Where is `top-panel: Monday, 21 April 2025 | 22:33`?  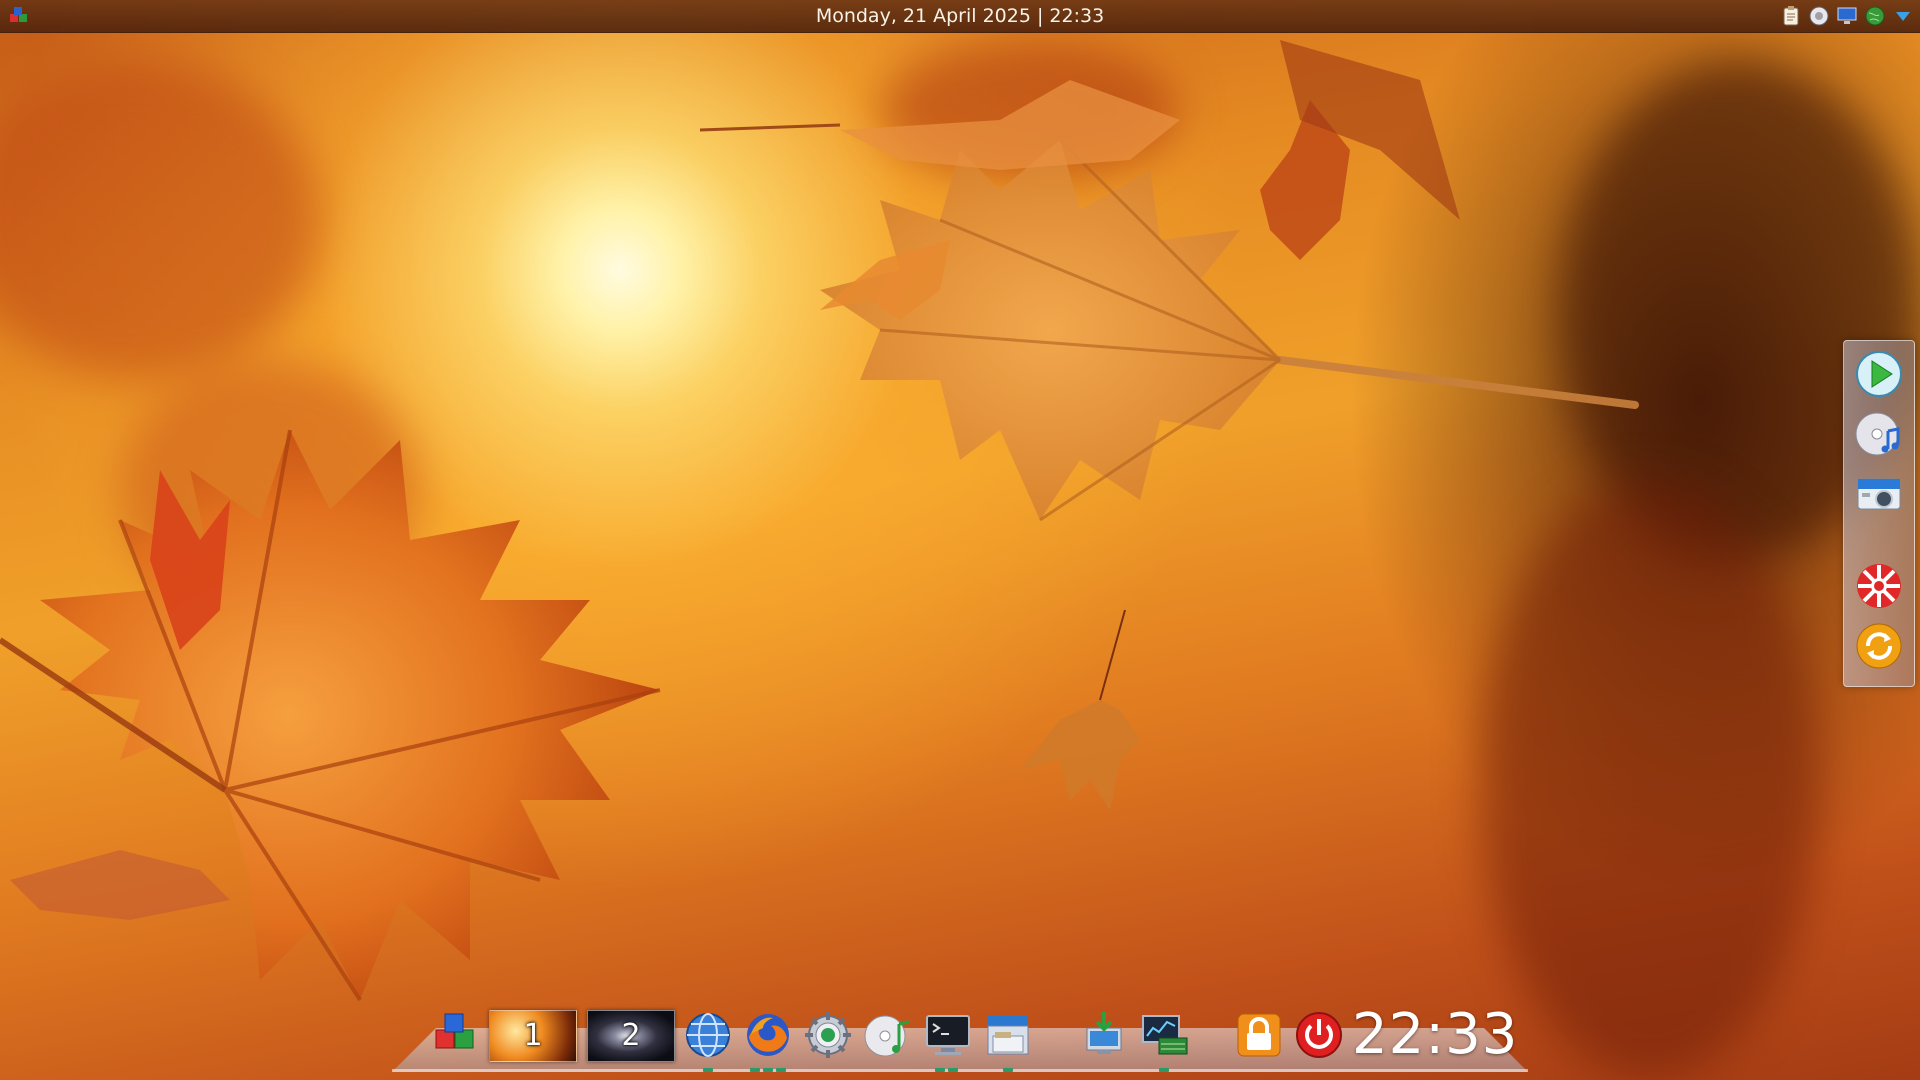
top-panel: Monday, 21 April 2025 | 22:33 is located at coordinates (960, 16).